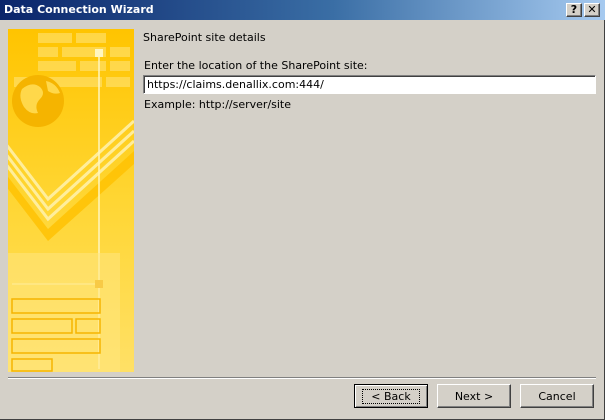  What do you see at coordinates (218, 104) in the screenshot?
I see `example-hint: Example: http://server/site` at bounding box center [218, 104].